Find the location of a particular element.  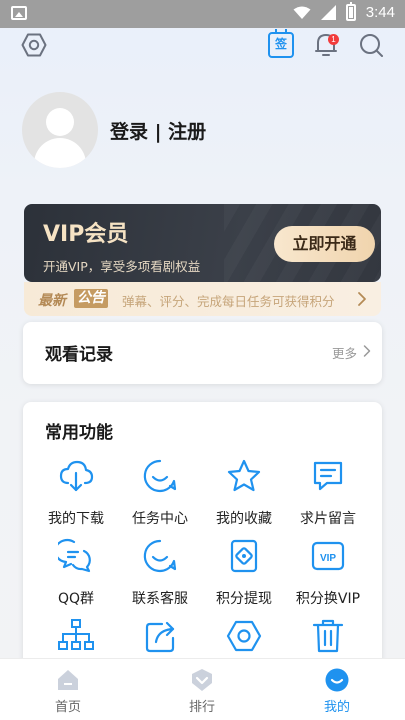

header-bar: 签 1 is located at coordinates (202, 45).